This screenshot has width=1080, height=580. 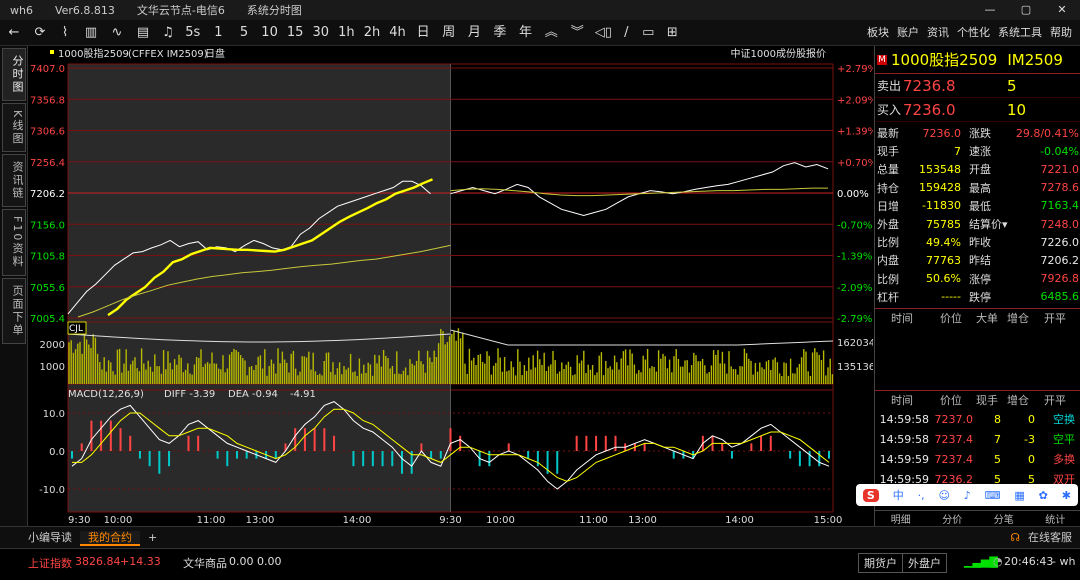 What do you see at coordinates (450, 520) in the screenshot?
I see `time-tick-label: 9:30` at bounding box center [450, 520].